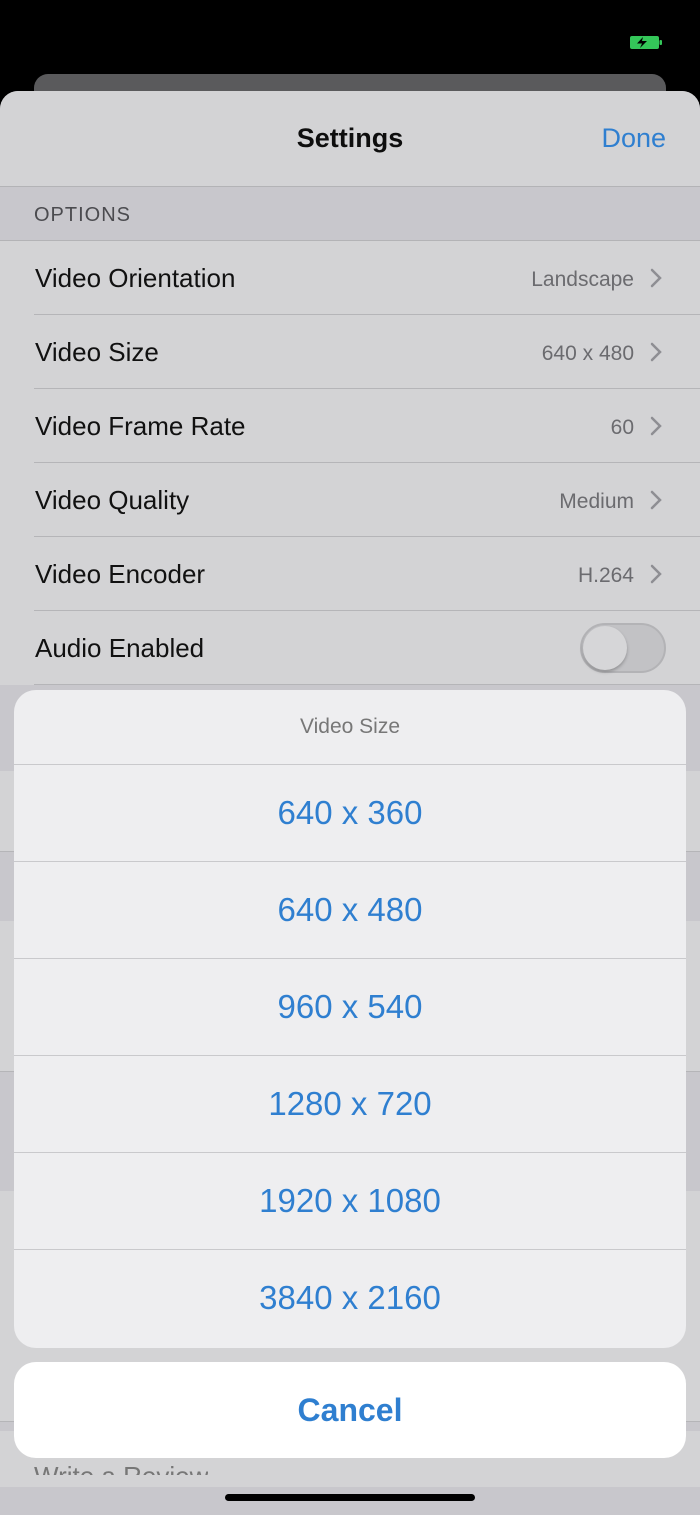  Describe the element at coordinates (83, 215) in the screenshot. I see `section-header-options: OPTIONS` at that location.